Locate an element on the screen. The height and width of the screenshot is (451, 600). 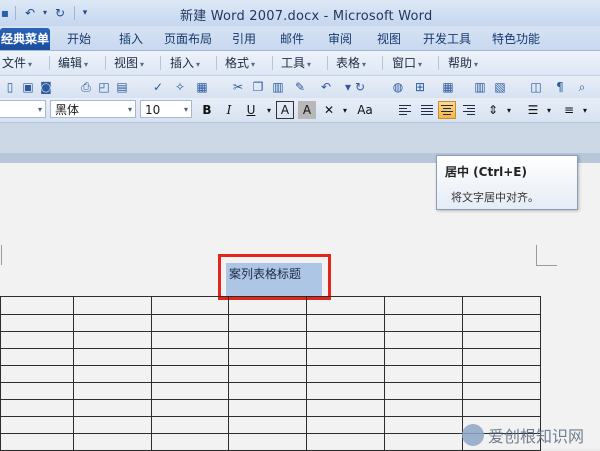
print-preview-icon: ◰ is located at coordinates (104, 87).